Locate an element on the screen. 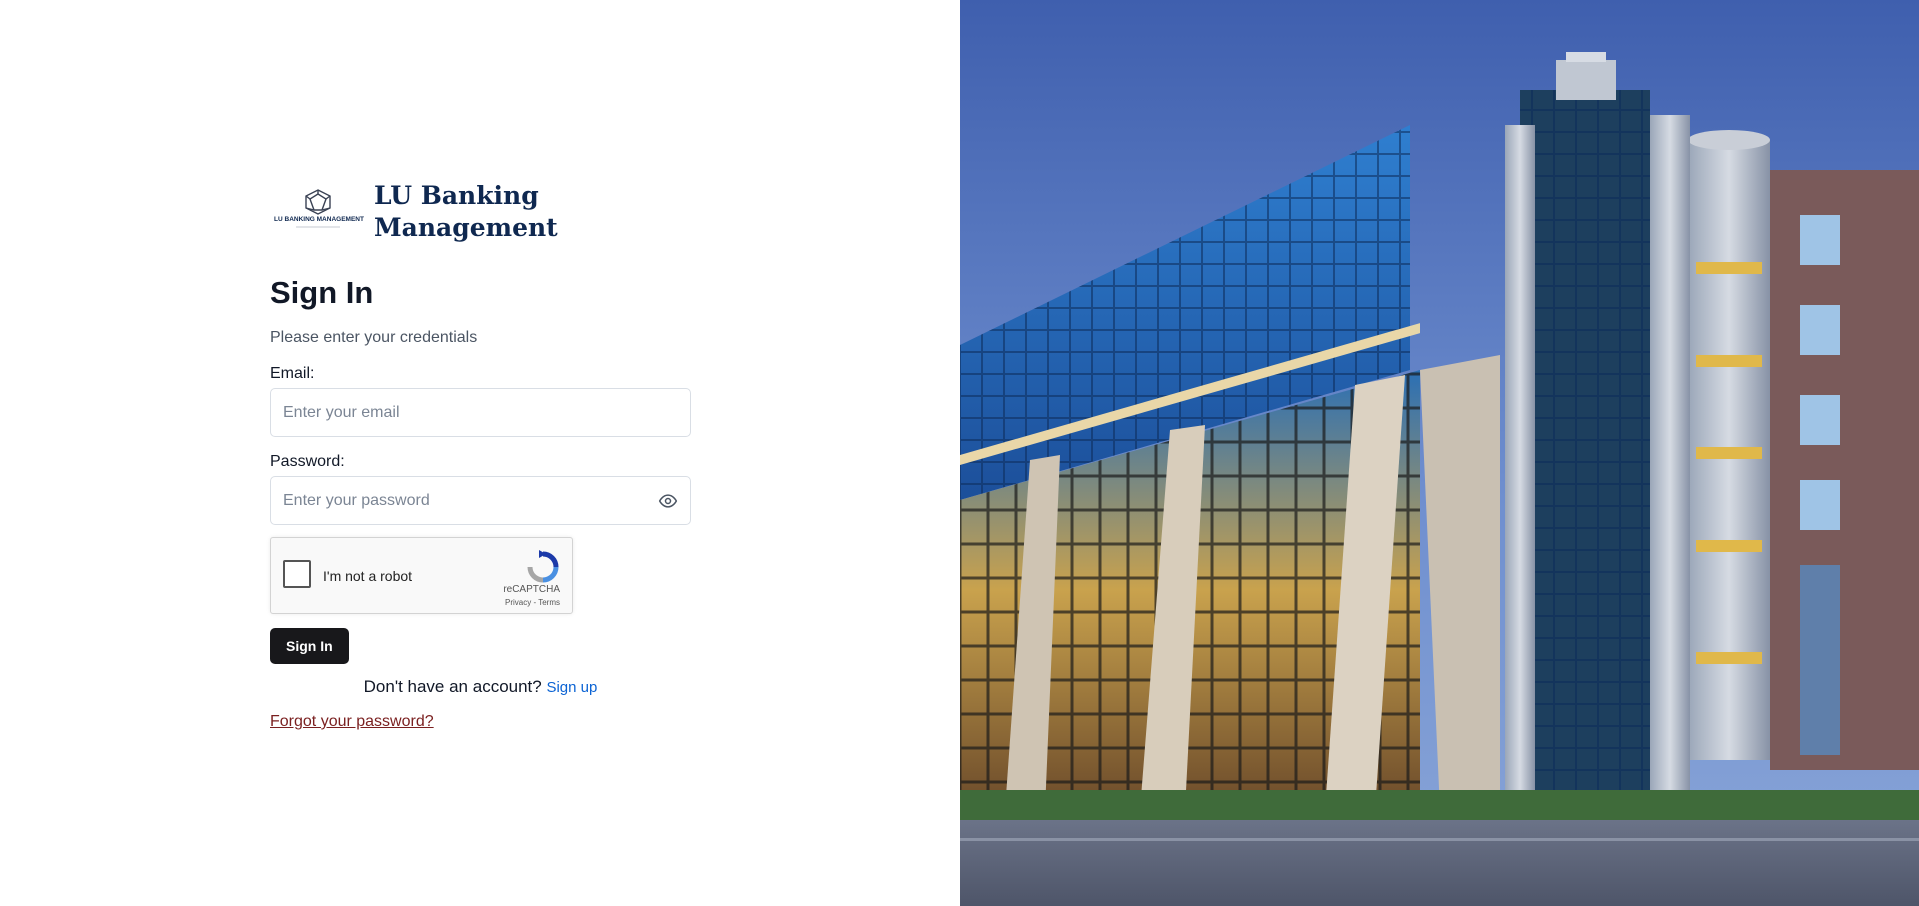 The width and height of the screenshot is (1919, 906). forgot-password-link: Forgot your password? is located at coordinates (352, 722).